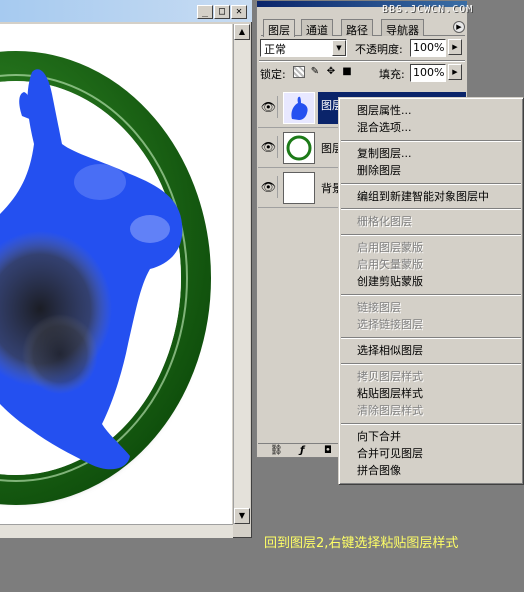 This screenshot has width=524, height=592. I want to click on fill-label: 填充:, so click(392, 74).